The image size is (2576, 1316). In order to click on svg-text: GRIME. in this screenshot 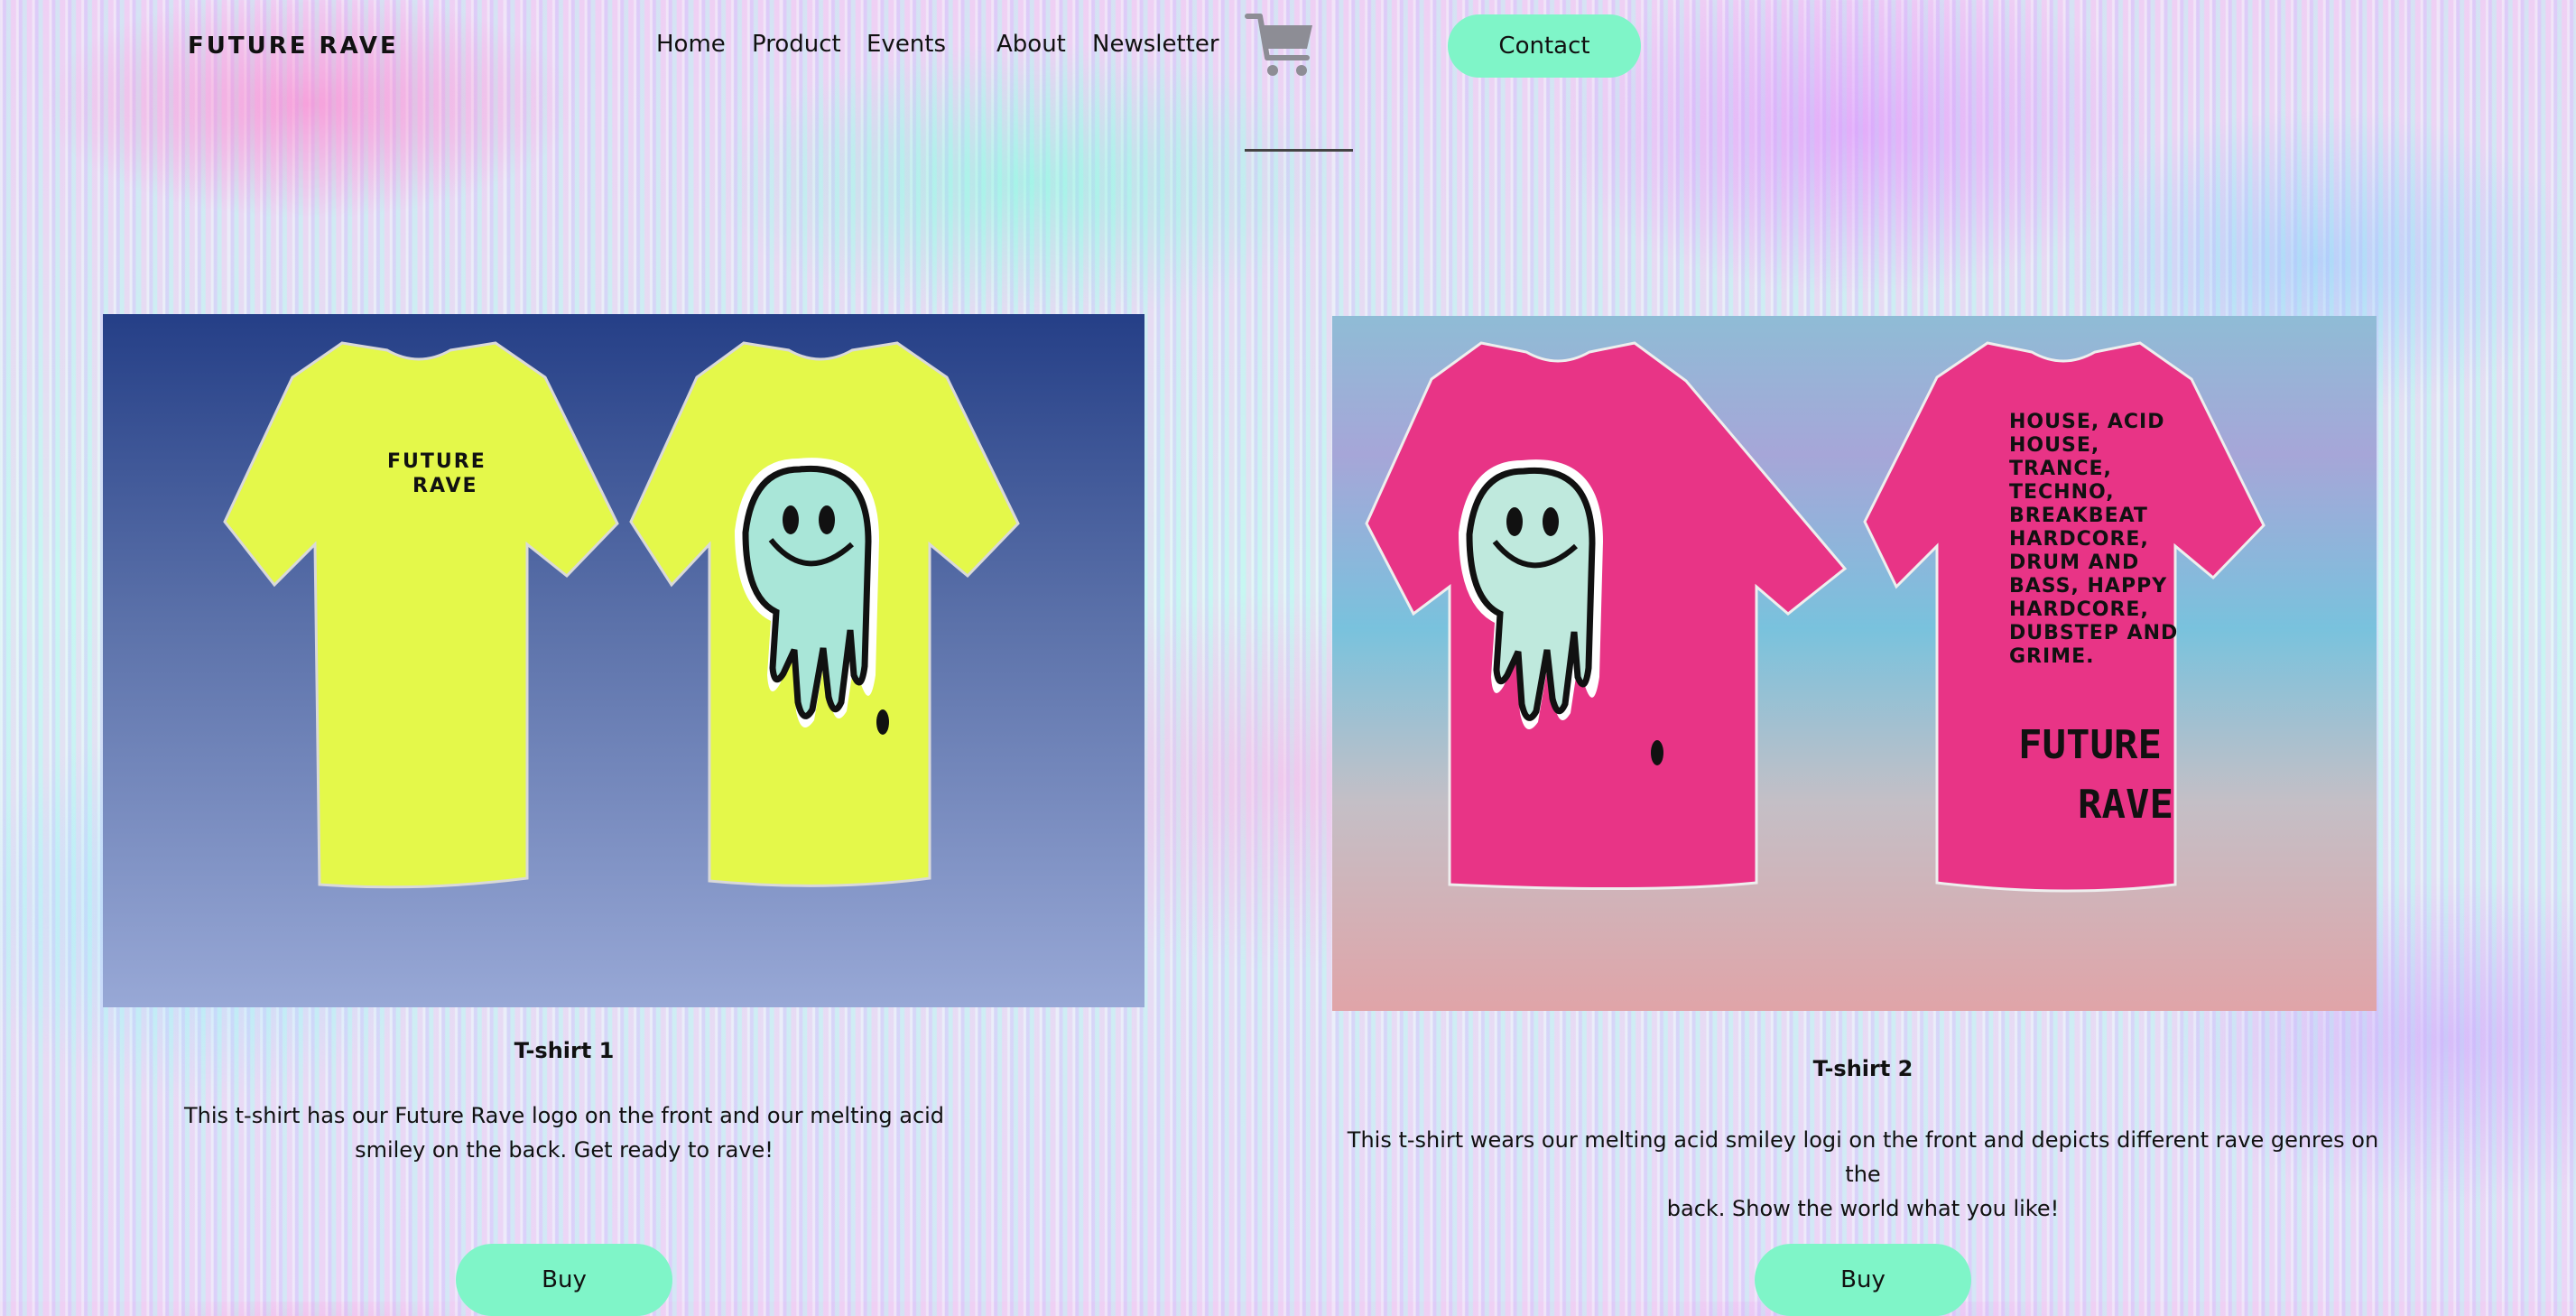, I will do `click(2051, 656)`.